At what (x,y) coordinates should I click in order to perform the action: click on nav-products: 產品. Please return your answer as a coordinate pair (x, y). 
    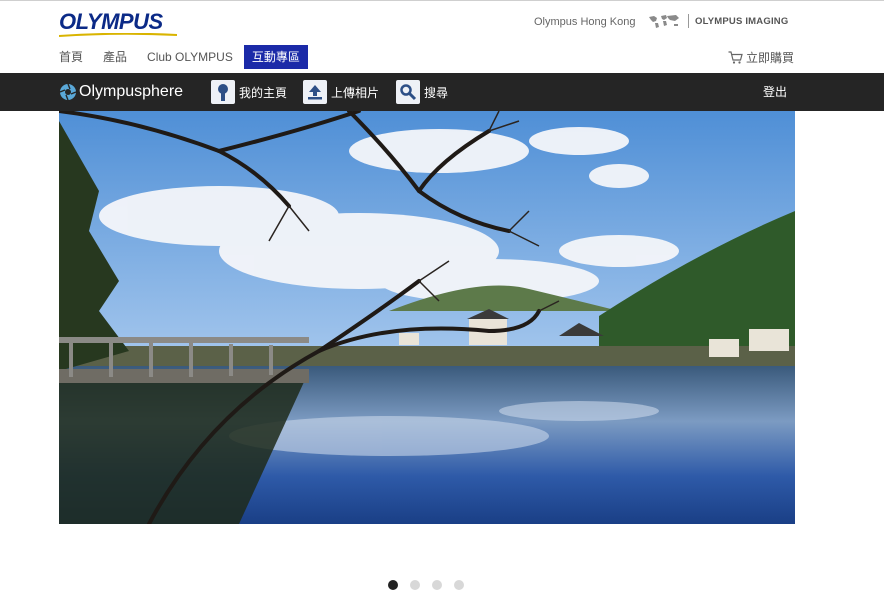
    Looking at the image, I should click on (115, 57).